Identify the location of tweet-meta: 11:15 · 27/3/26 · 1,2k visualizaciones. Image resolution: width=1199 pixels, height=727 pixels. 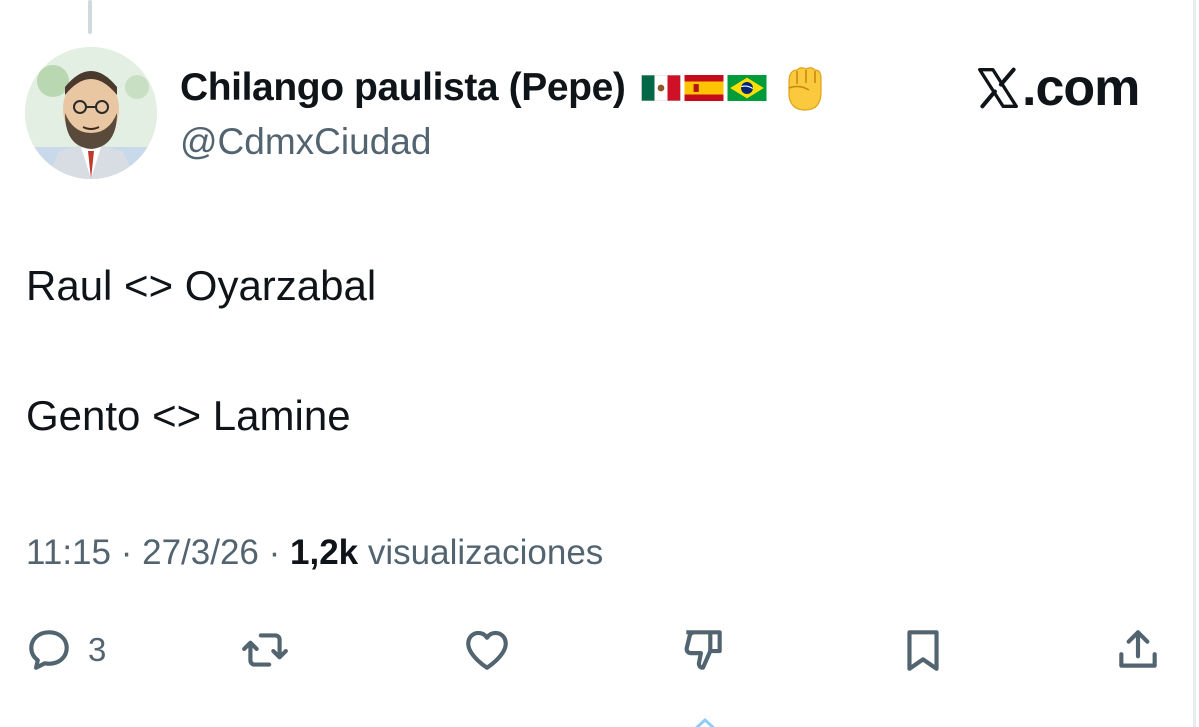
(314, 553).